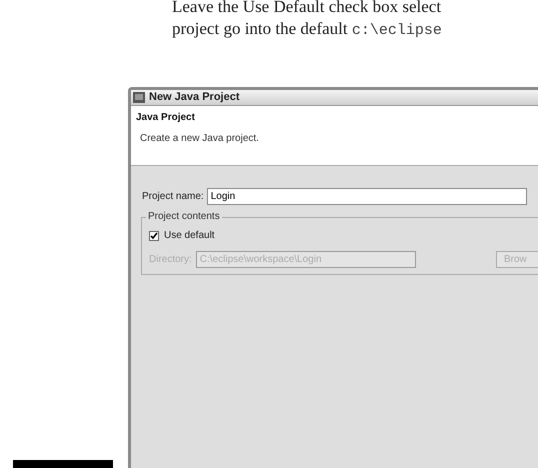 The image size is (538, 468). What do you see at coordinates (194, 98) in the screenshot?
I see `window-title: New Java Project` at bounding box center [194, 98].